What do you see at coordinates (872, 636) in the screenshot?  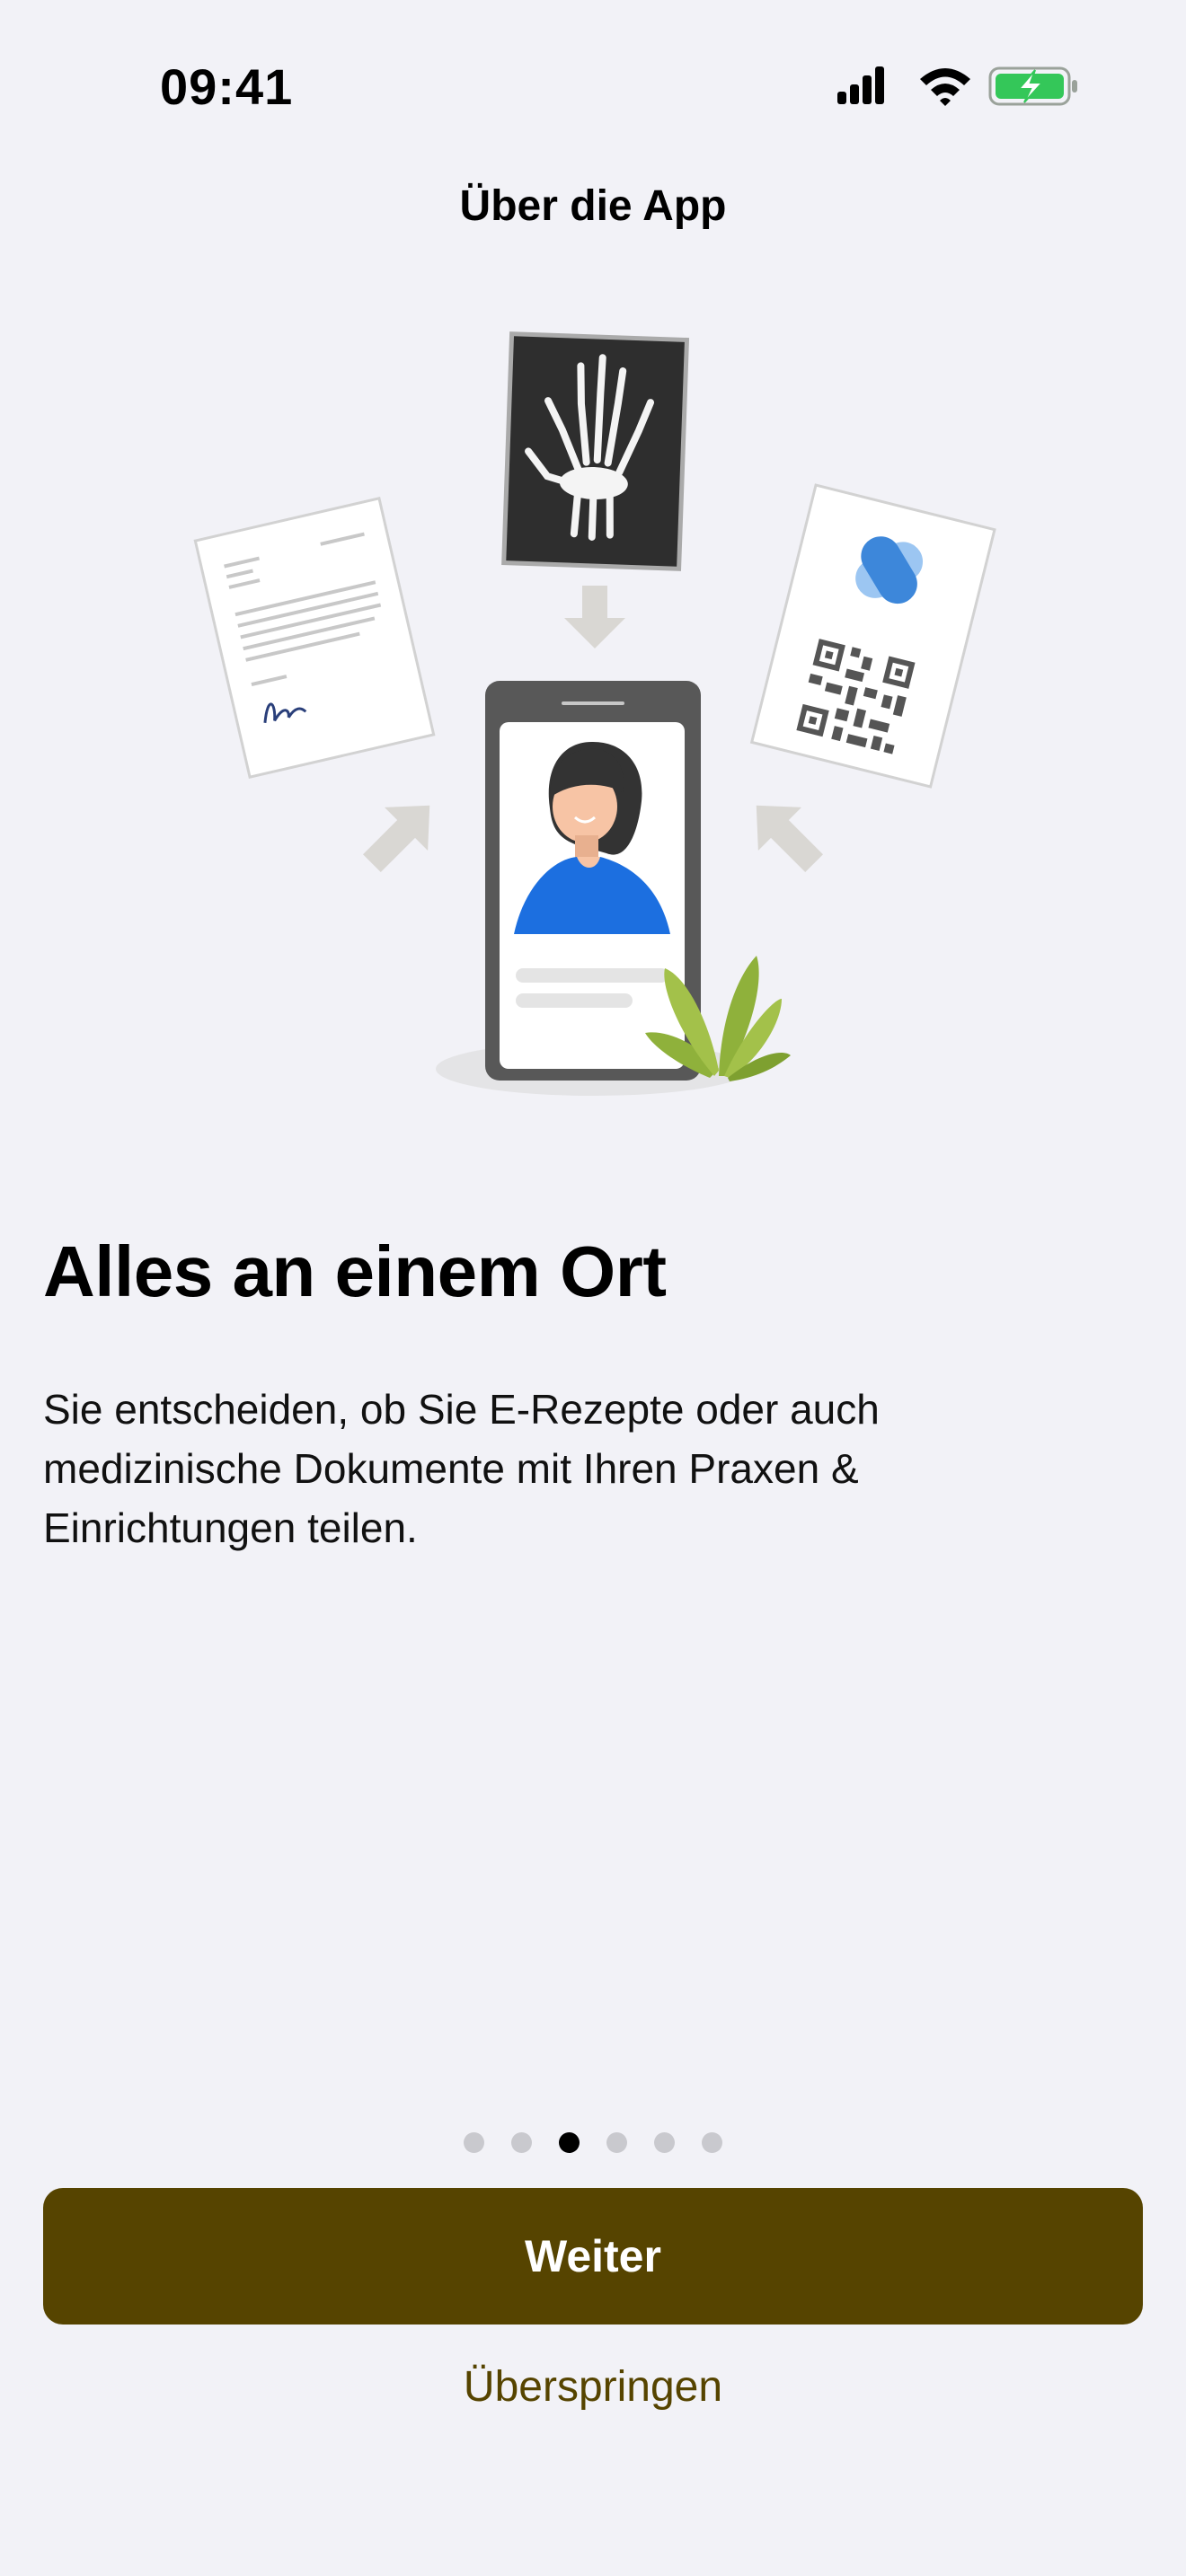 I see `prescription-document-icon` at bounding box center [872, 636].